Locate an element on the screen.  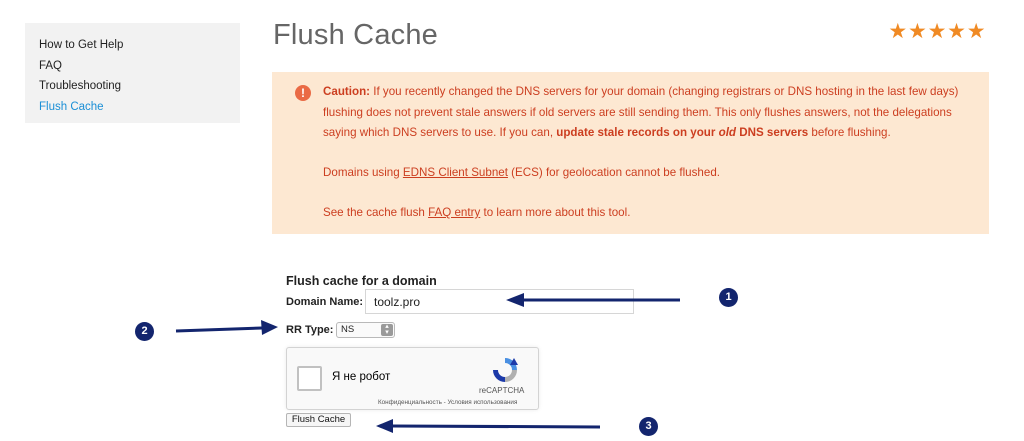
ecs-link: EDNS Client Subnet is located at coordinates (455, 172).